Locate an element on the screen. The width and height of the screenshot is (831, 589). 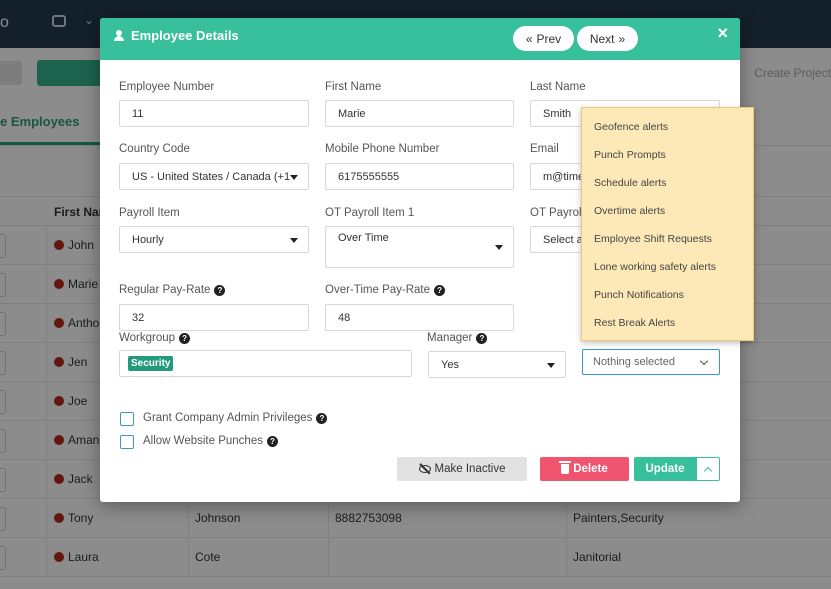
manager-text: Manager is located at coordinates (450, 338).